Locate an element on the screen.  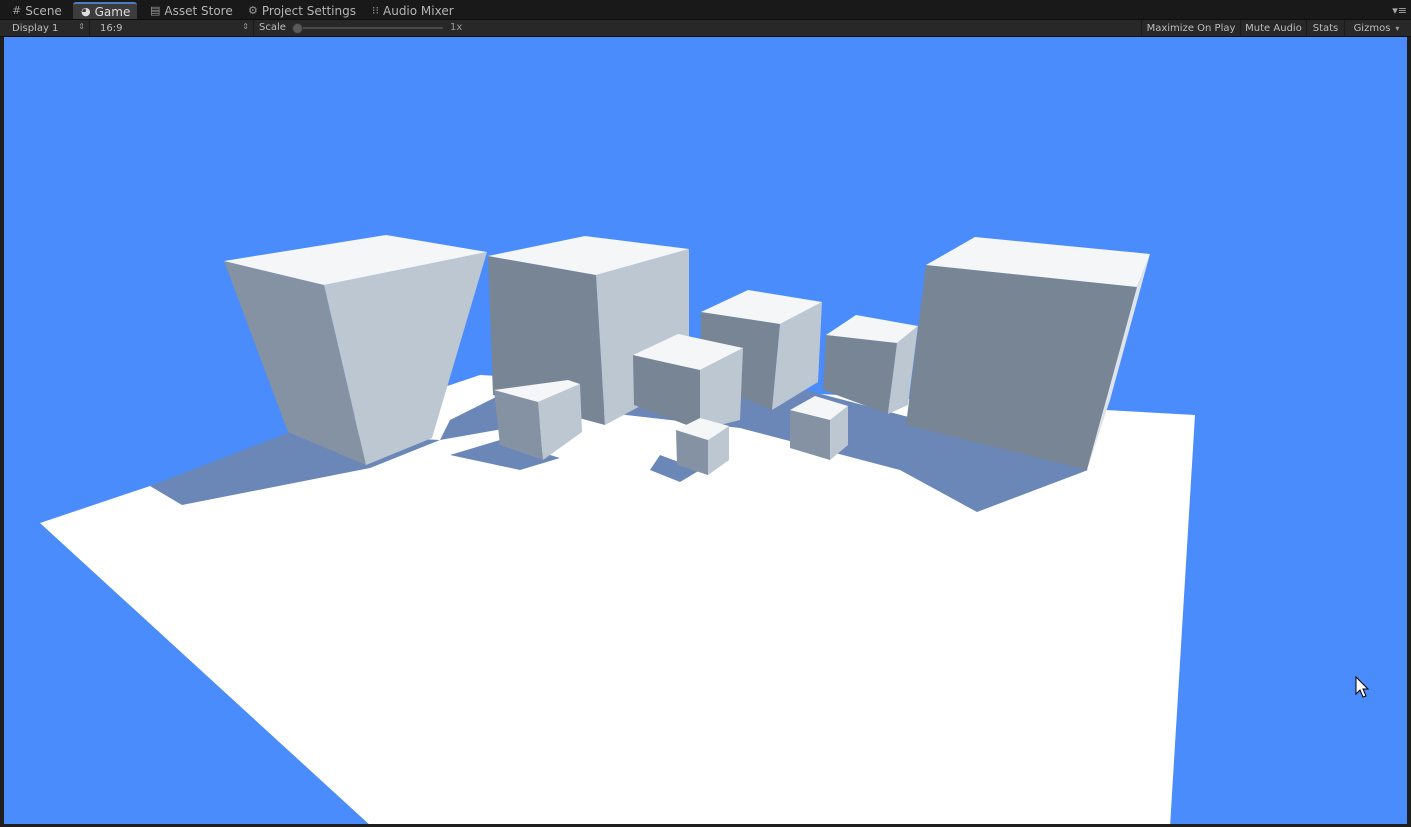
chevron-down-icon: ▾ is located at coordinates (1397, 28).